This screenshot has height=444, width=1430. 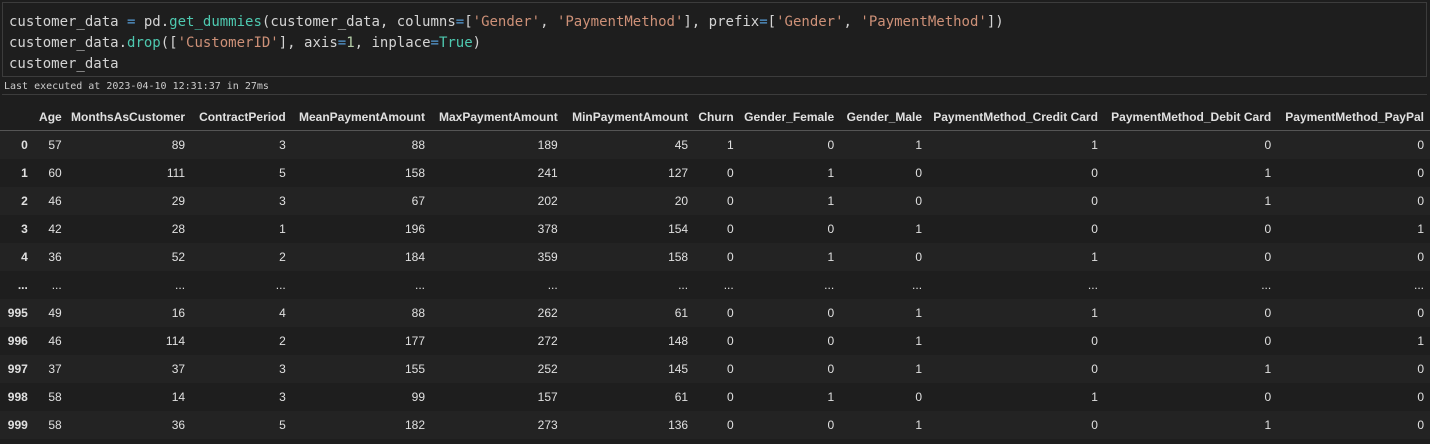 I want to click on table-cell: 67, so click(x=418, y=201).